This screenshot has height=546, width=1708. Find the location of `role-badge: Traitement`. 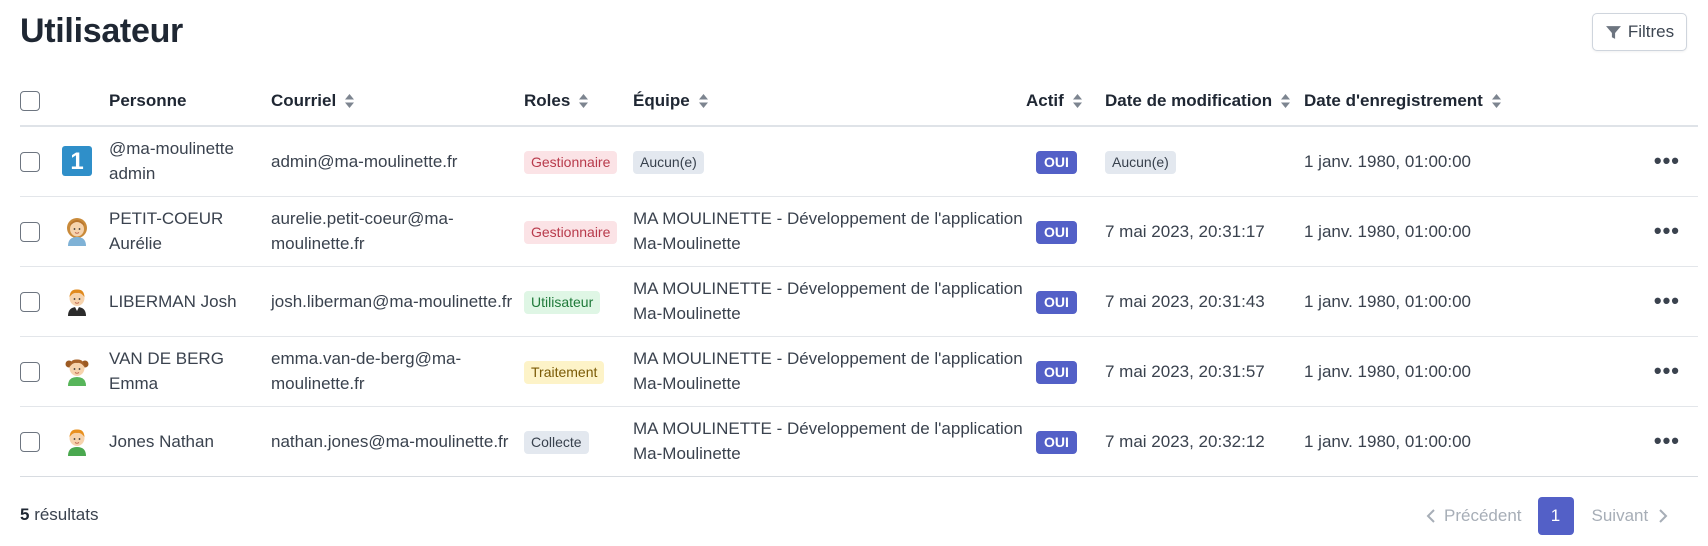

role-badge: Traitement is located at coordinates (564, 372).